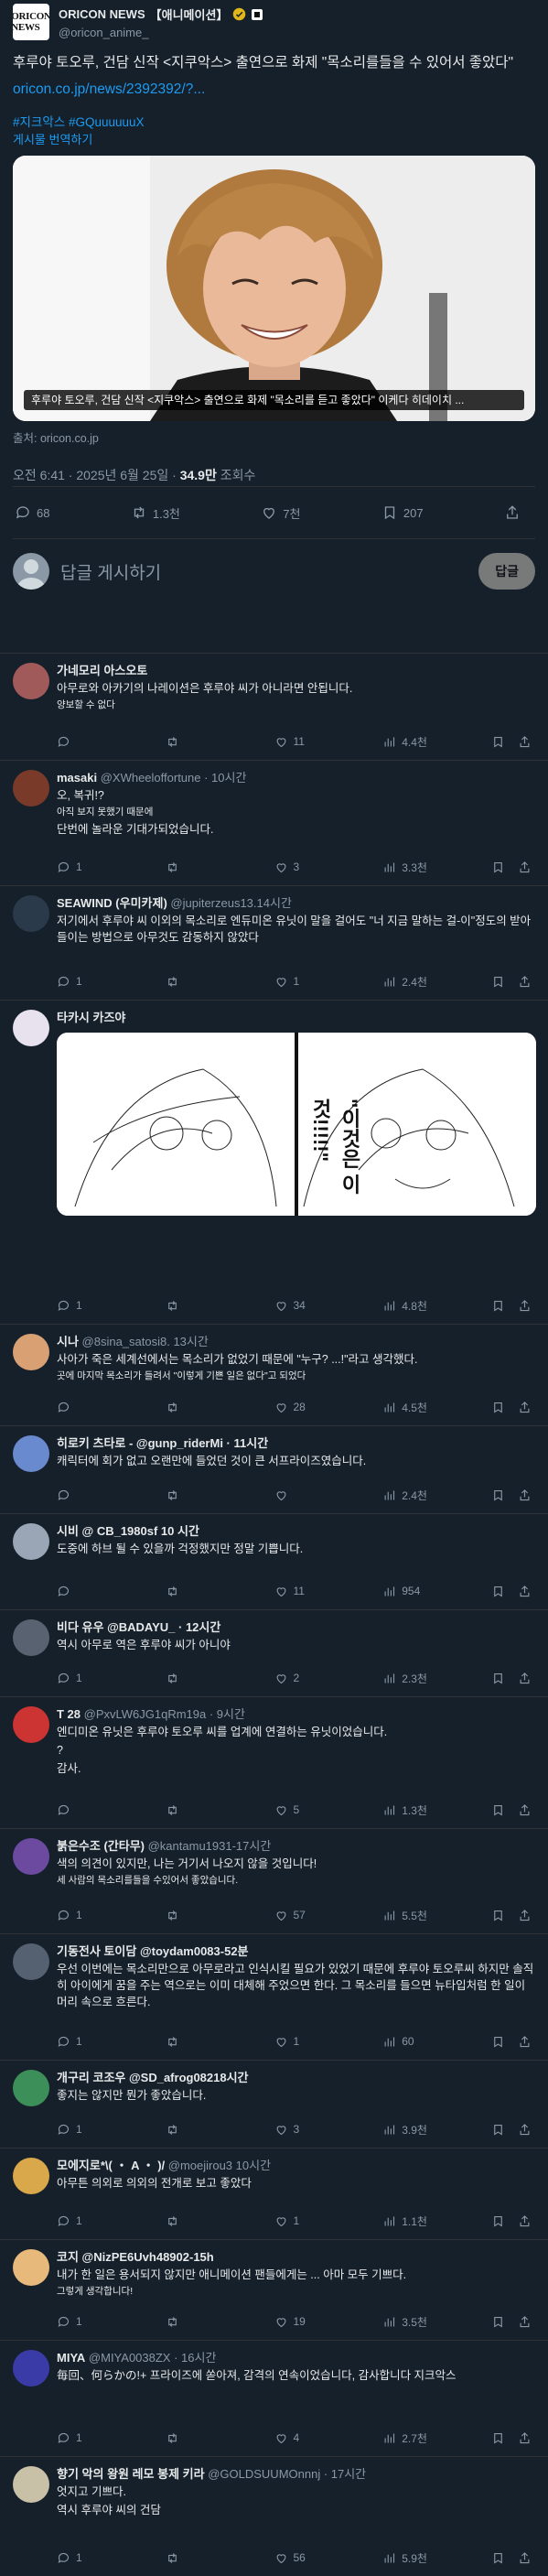  Describe the element at coordinates (296, 1443) in the screenshot. I see `reply-author: 히로키 츠타로 - @gunp_riderMi · 11시간` at that location.